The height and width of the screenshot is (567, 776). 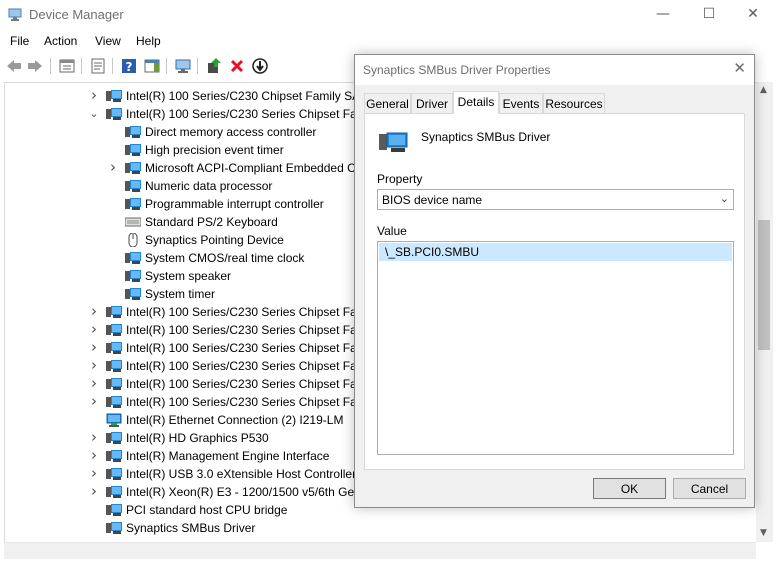 What do you see at coordinates (574, 103) in the screenshot?
I see `tab-resources: Resources` at bounding box center [574, 103].